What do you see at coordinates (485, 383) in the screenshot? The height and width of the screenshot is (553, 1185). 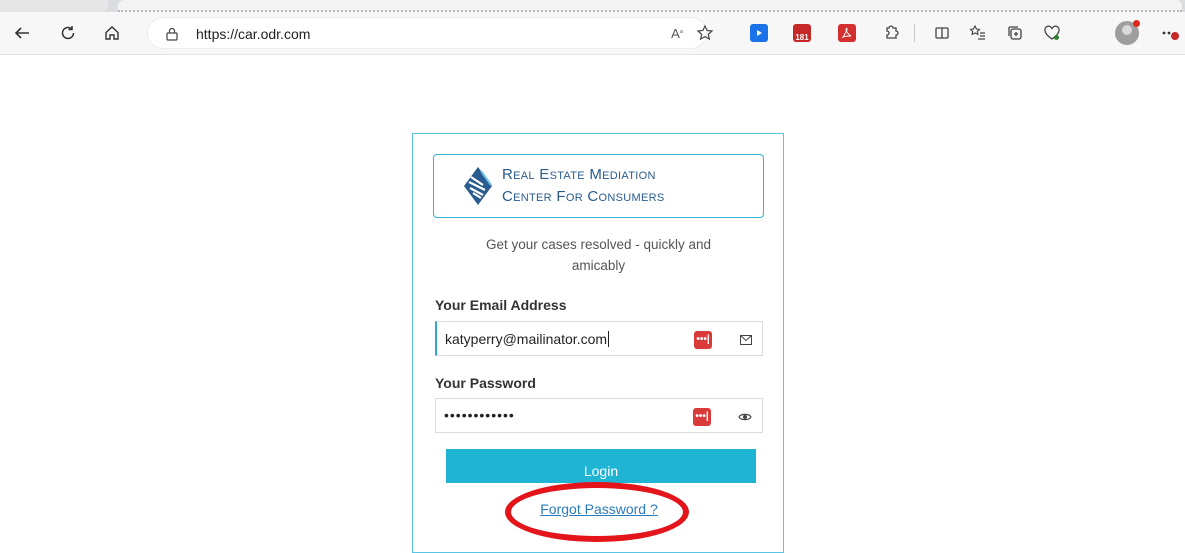 I see `password-label: Your Password` at bounding box center [485, 383].